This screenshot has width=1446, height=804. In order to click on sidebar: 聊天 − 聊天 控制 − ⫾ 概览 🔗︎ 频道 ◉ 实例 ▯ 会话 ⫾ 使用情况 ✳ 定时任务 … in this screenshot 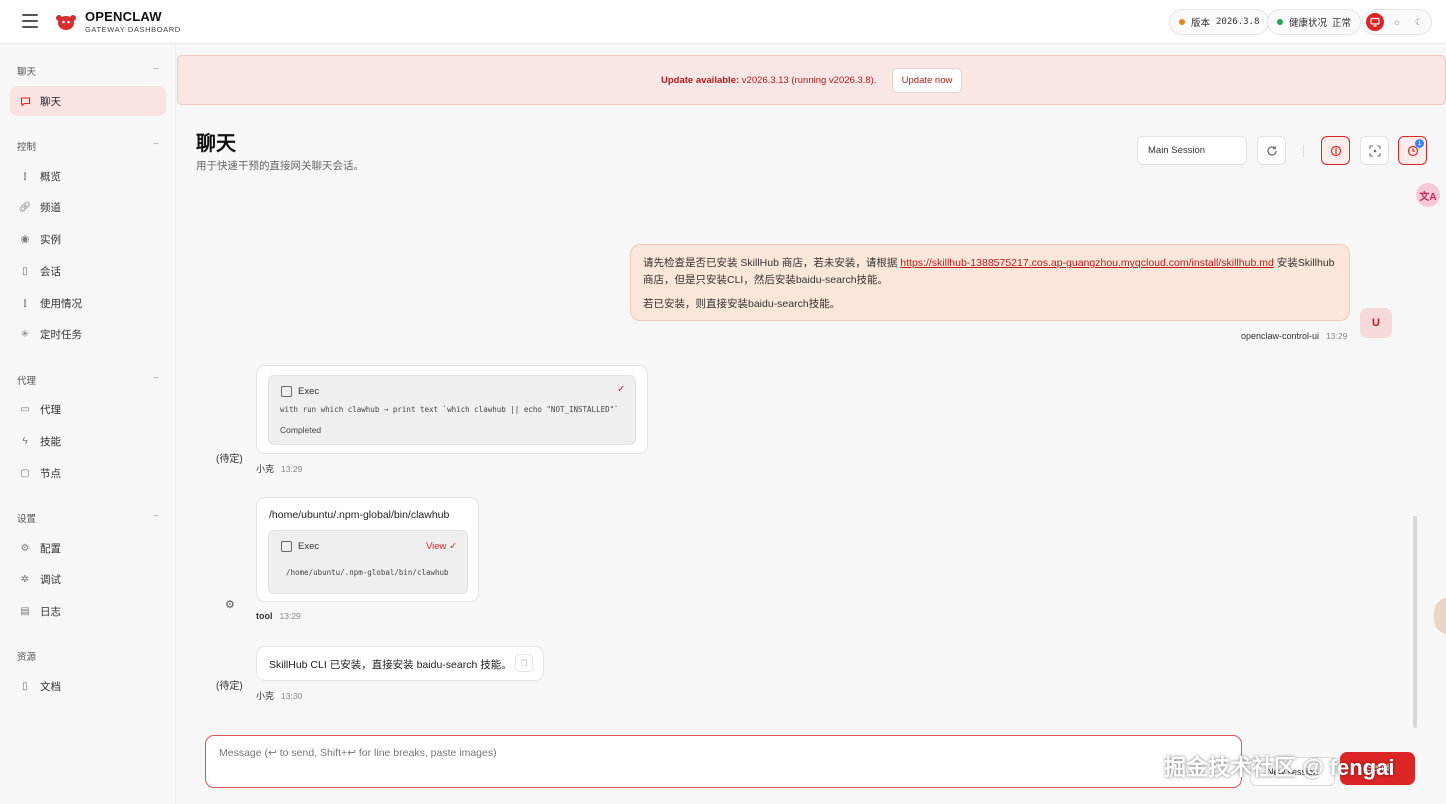, I will do `click(88, 424)`.